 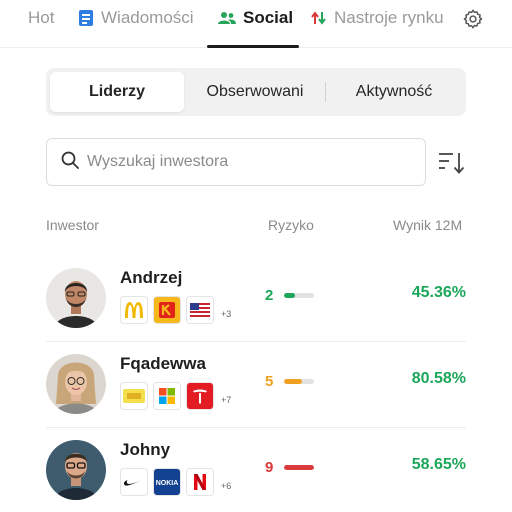 I want to click on tab-social: Social, so click(x=255, y=18).